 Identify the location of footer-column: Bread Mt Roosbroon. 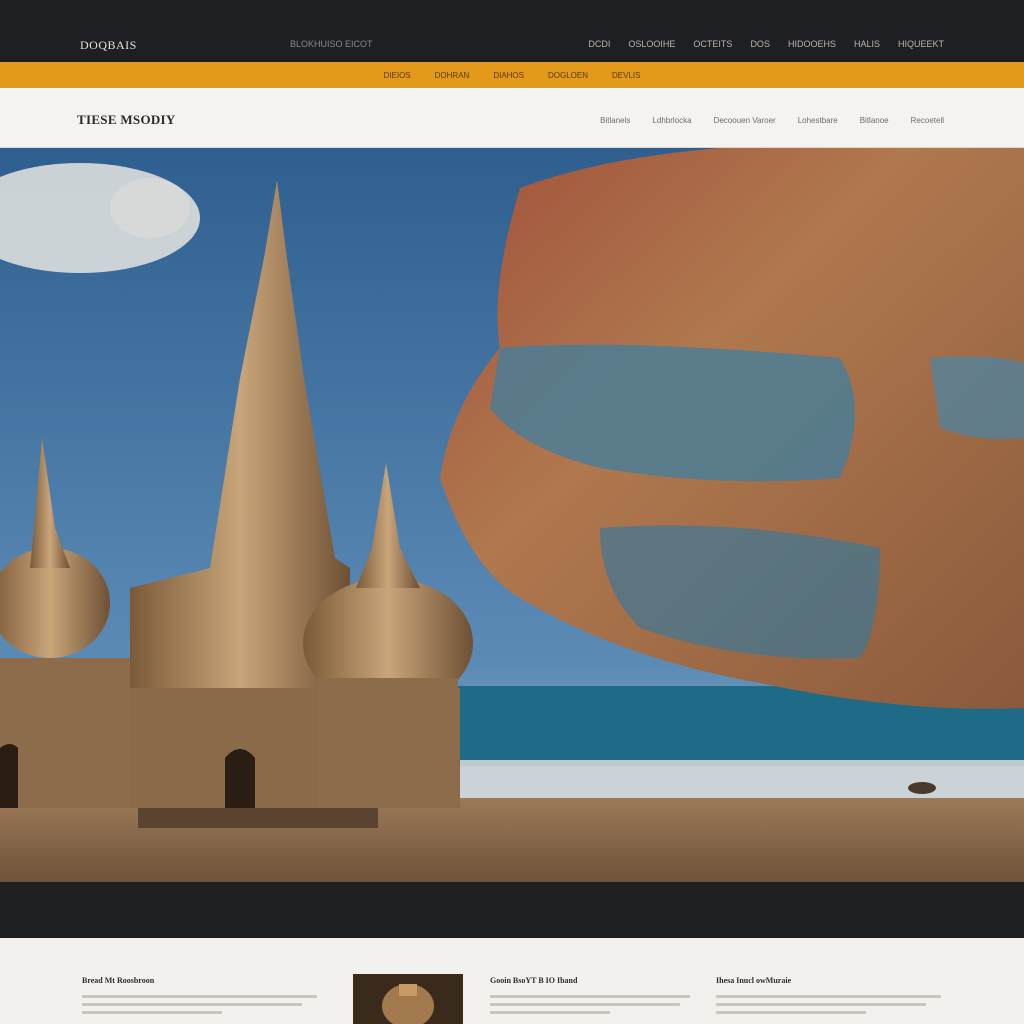
(199, 997).